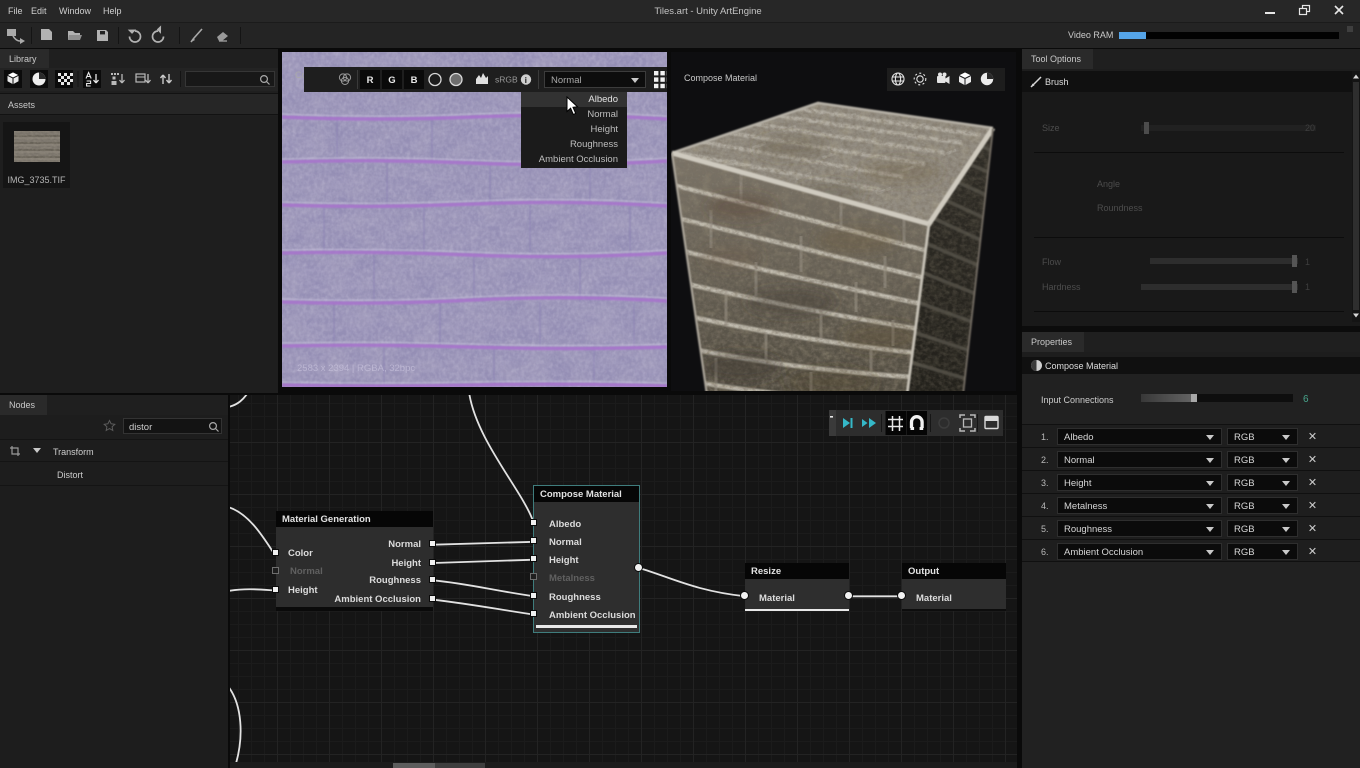  I want to click on svg-text: i, so click(526, 80).